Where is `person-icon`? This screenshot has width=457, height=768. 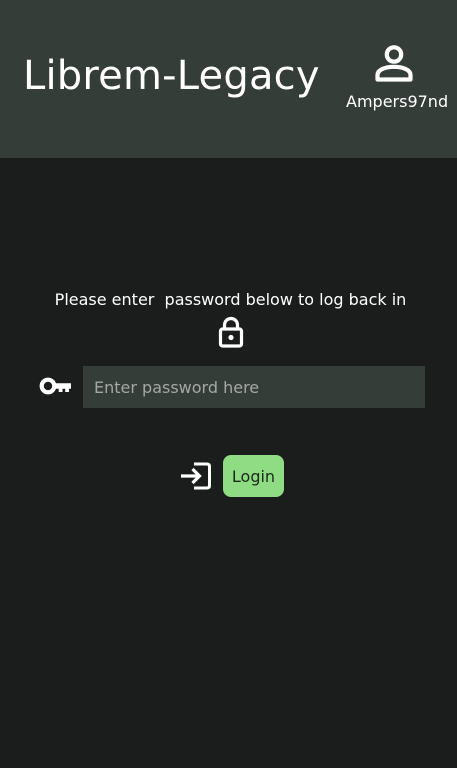
person-icon is located at coordinates (394, 63).